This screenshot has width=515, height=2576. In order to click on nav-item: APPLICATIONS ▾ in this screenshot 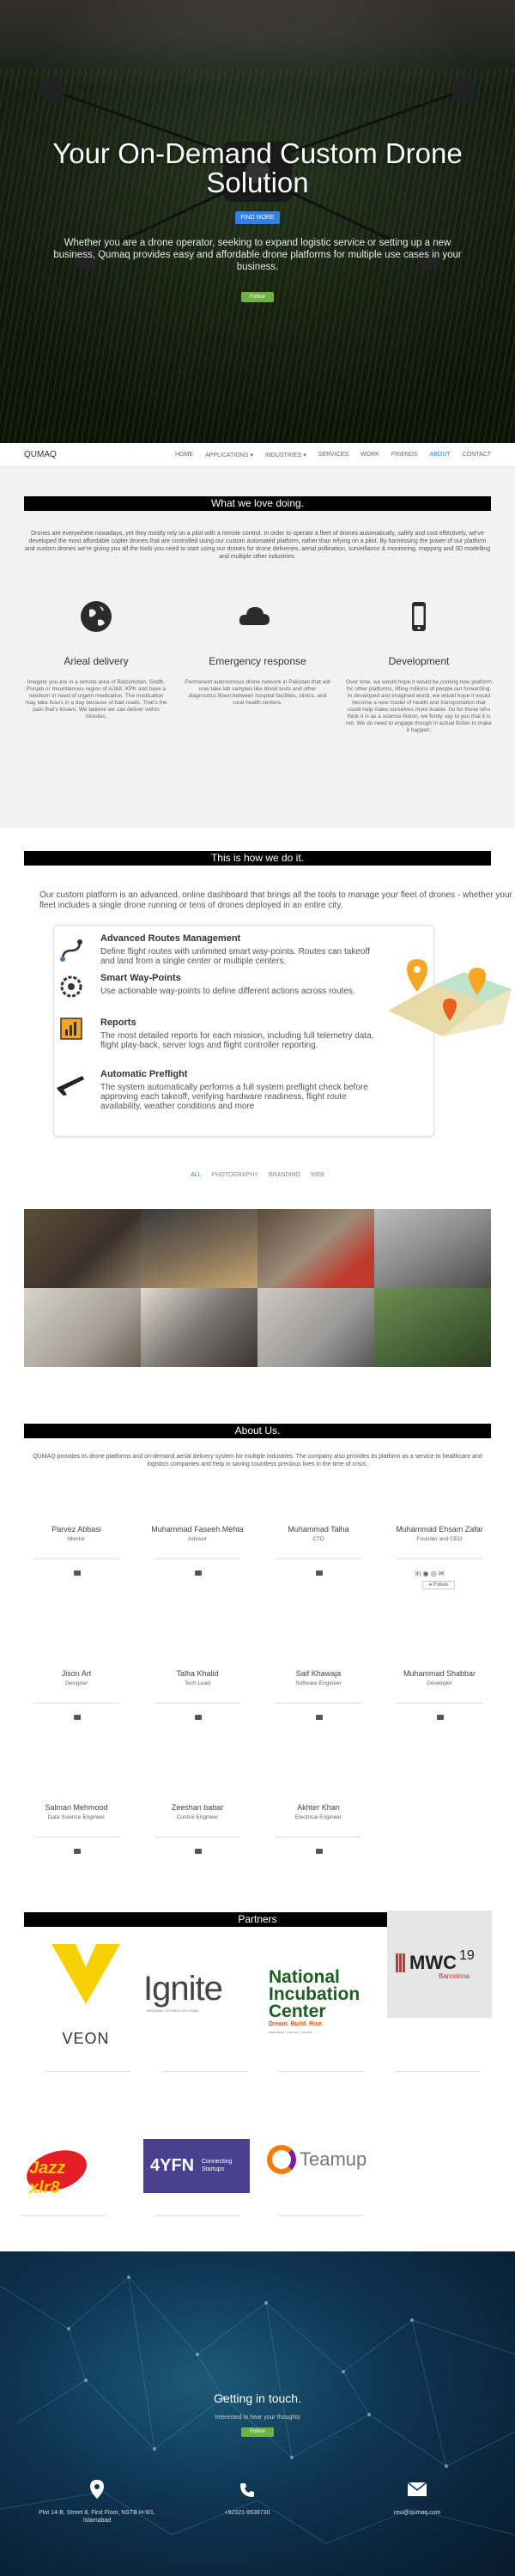, I will do `click(229, 455)`.